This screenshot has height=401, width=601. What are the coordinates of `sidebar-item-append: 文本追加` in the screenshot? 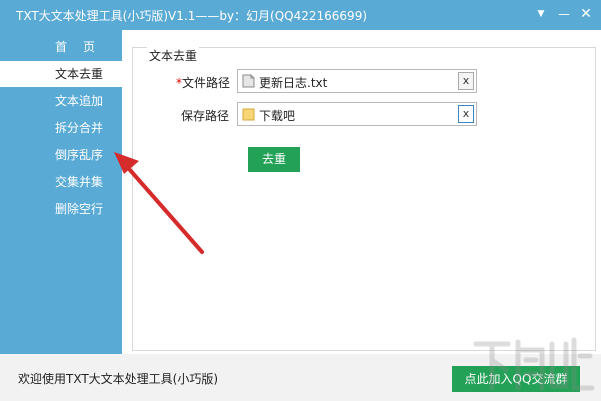 It's located at (61, 101).